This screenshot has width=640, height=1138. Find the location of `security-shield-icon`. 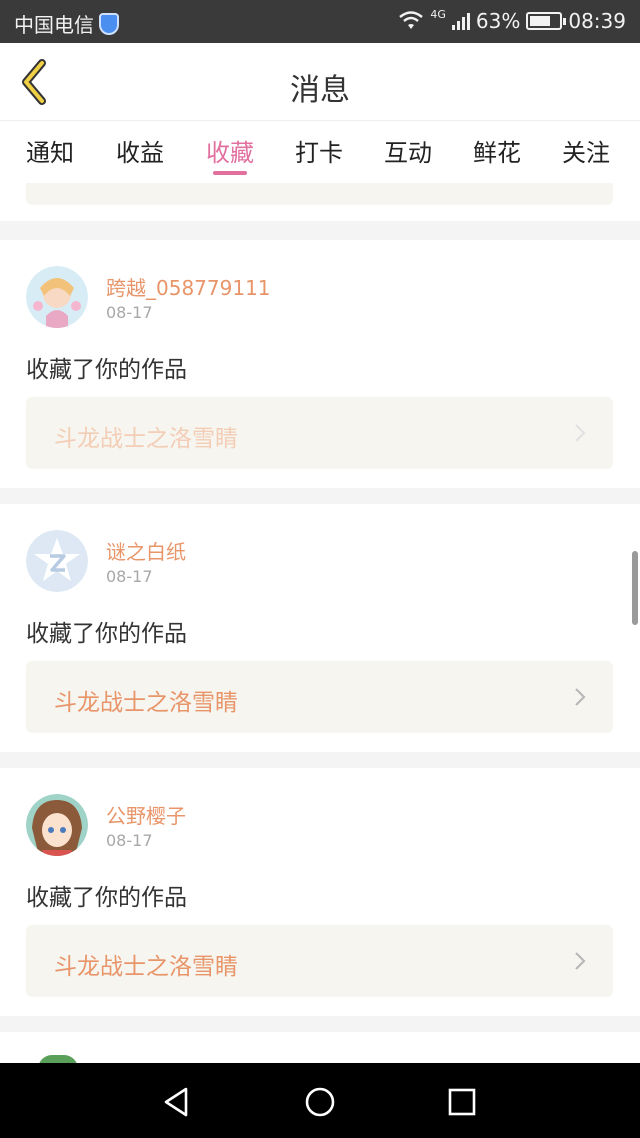

security-shield-icon is located at coordinates (109, 23).